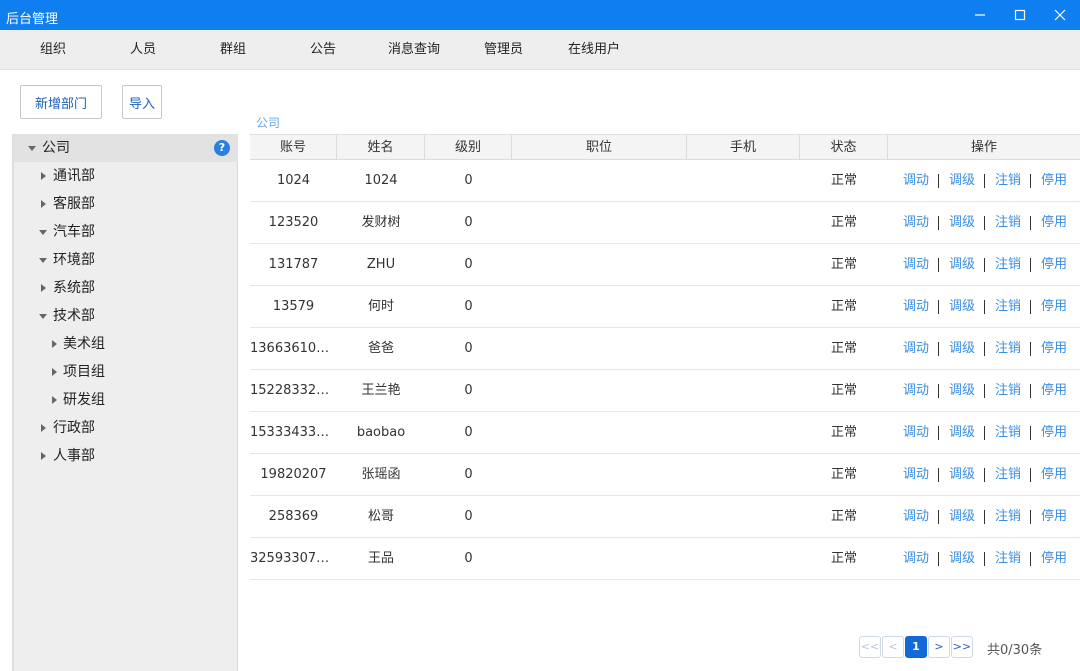 The width and height of the screenshot is (1080, 671). What do you see at coordinates (468, 147) in the screenshot?
I see `column-header-level: 级别` at bounding box center [468, 147].